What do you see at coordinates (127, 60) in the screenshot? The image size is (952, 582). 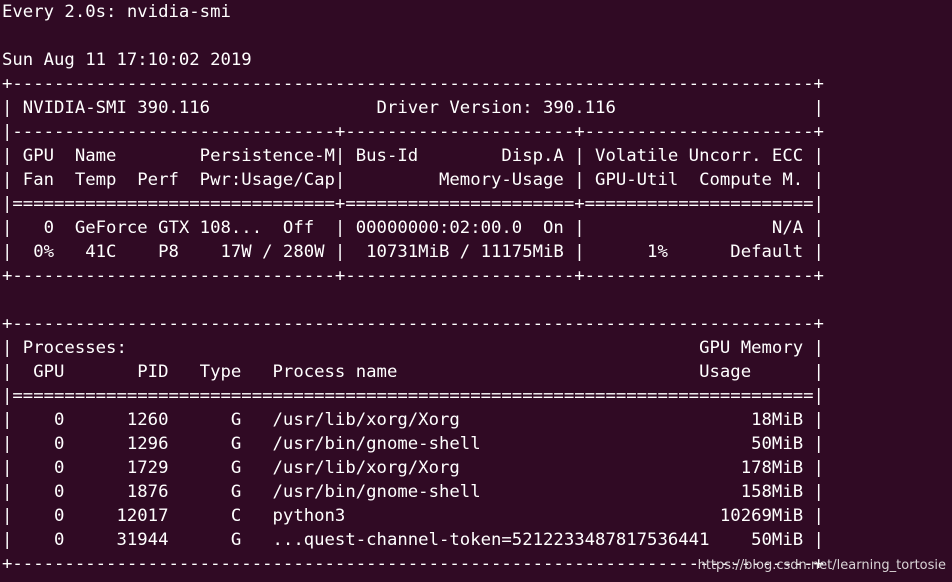 I see `timestamp: Sun Aug 11 17:10:02 2019` at bounding box center [127, 60].